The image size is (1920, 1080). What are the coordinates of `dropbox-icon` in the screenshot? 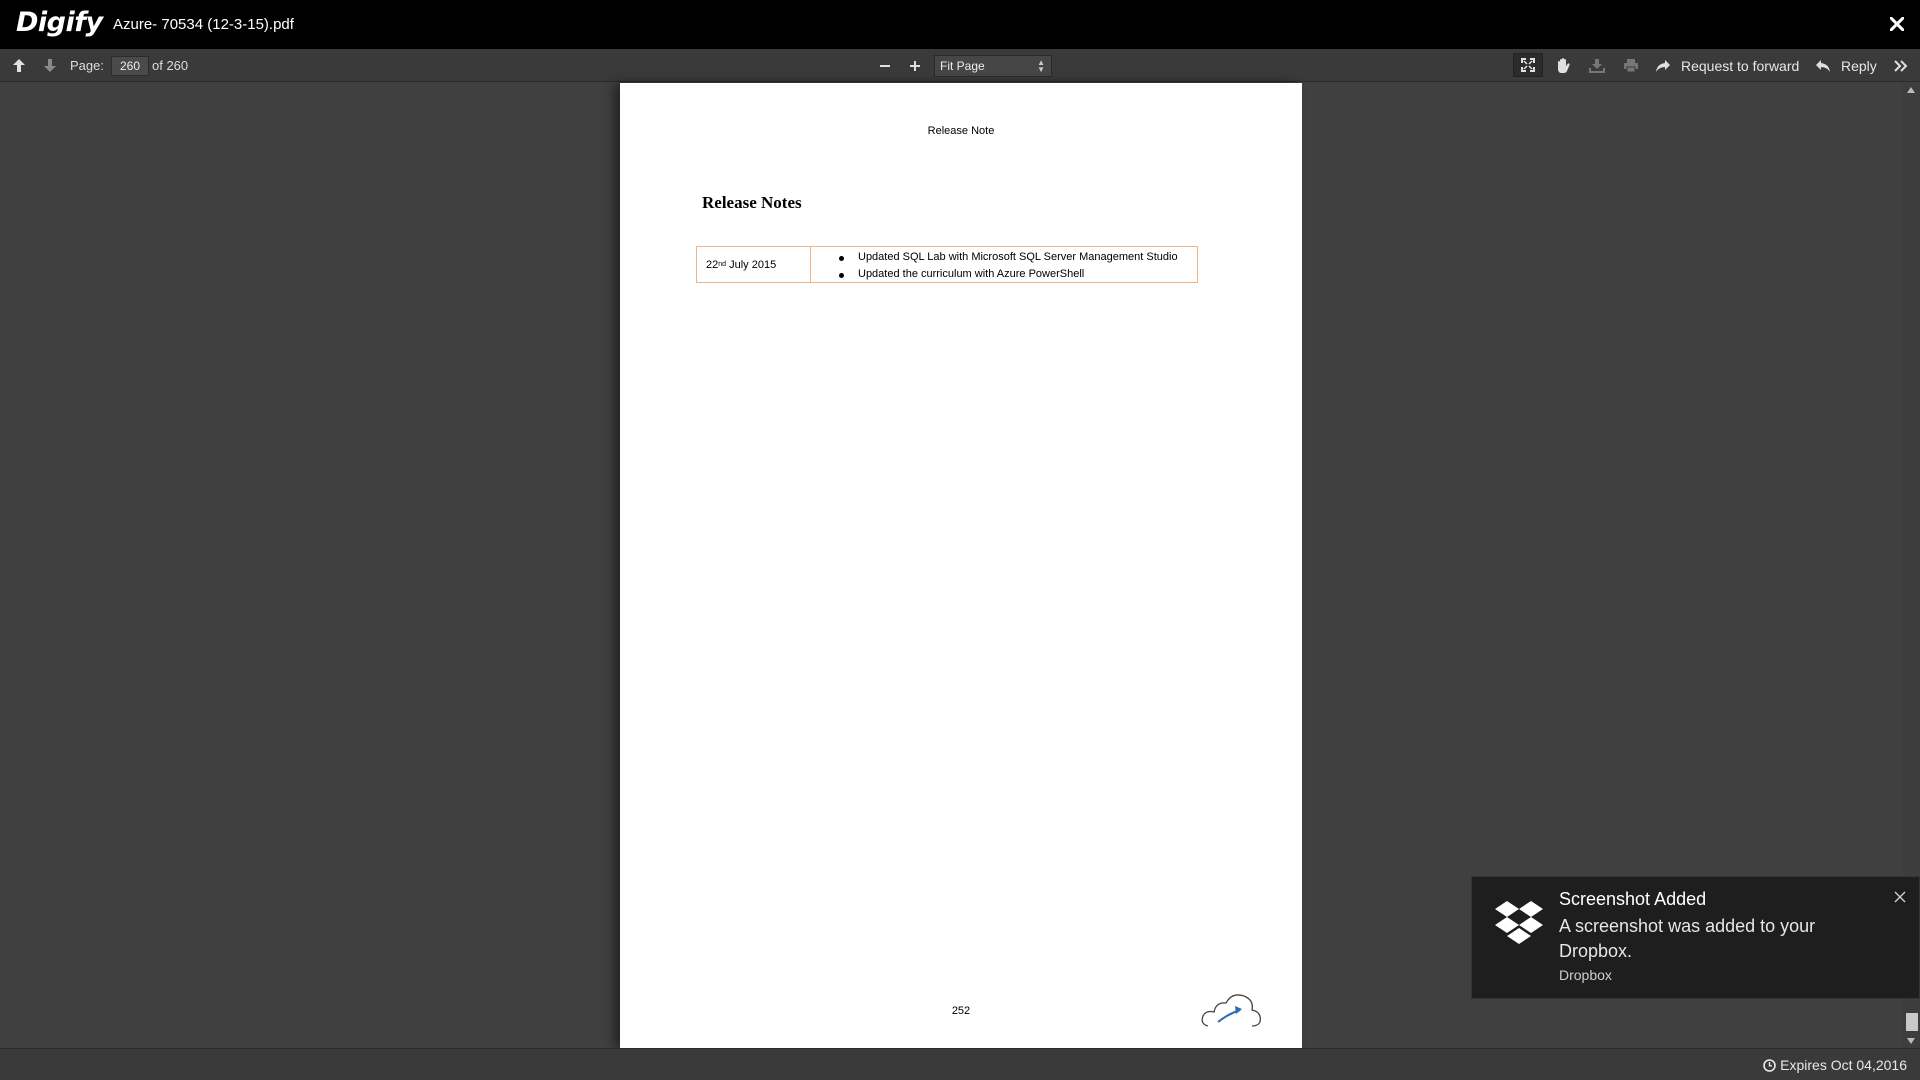 It's located at (1519, 922).